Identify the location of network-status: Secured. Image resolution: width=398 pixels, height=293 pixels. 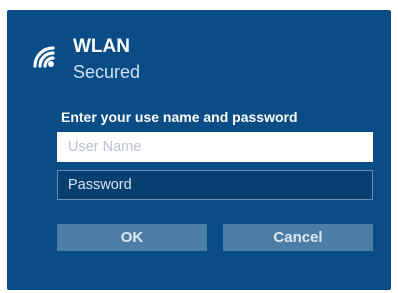
(107, 72).